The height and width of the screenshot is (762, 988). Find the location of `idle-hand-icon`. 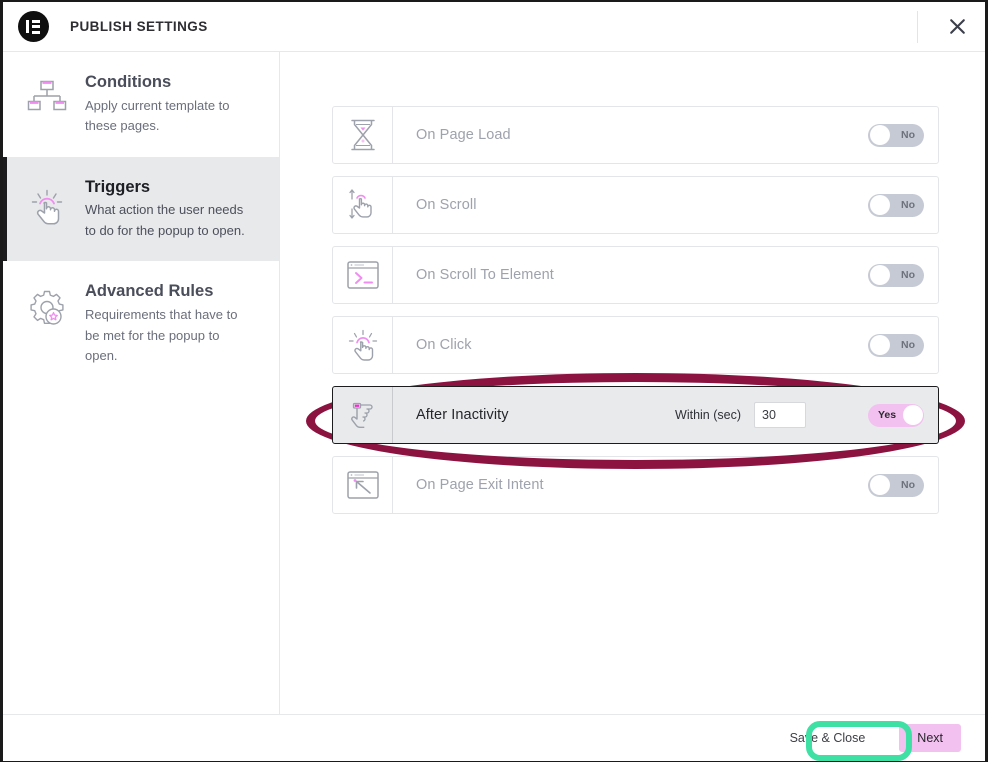

idle-hand-icon is located at coordinates (363, 415).